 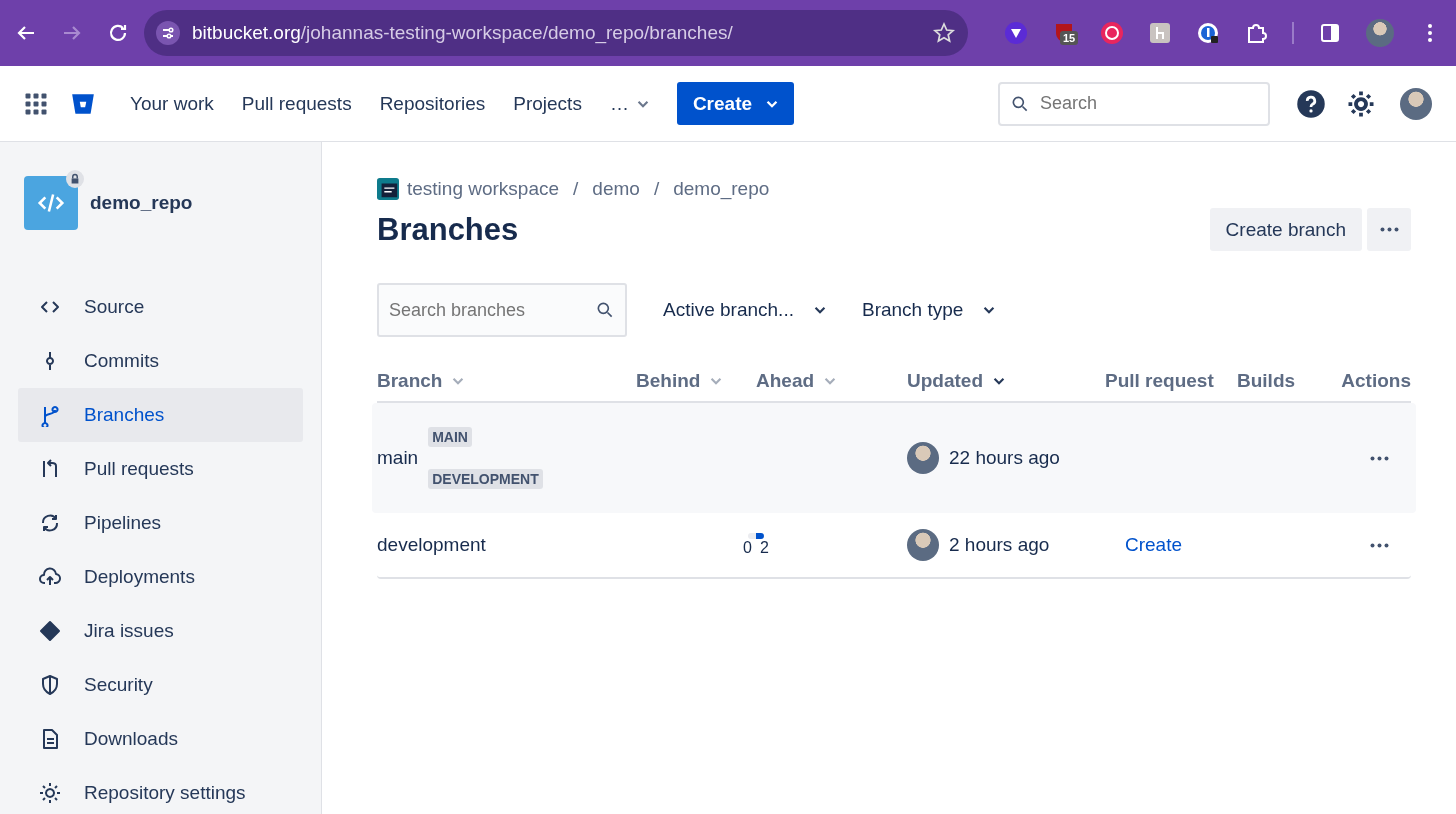 I want to click on address-bar: bitbucket.org/johannas-testing-workspace/demo_repo/branches/, so click(x=556, y=33).